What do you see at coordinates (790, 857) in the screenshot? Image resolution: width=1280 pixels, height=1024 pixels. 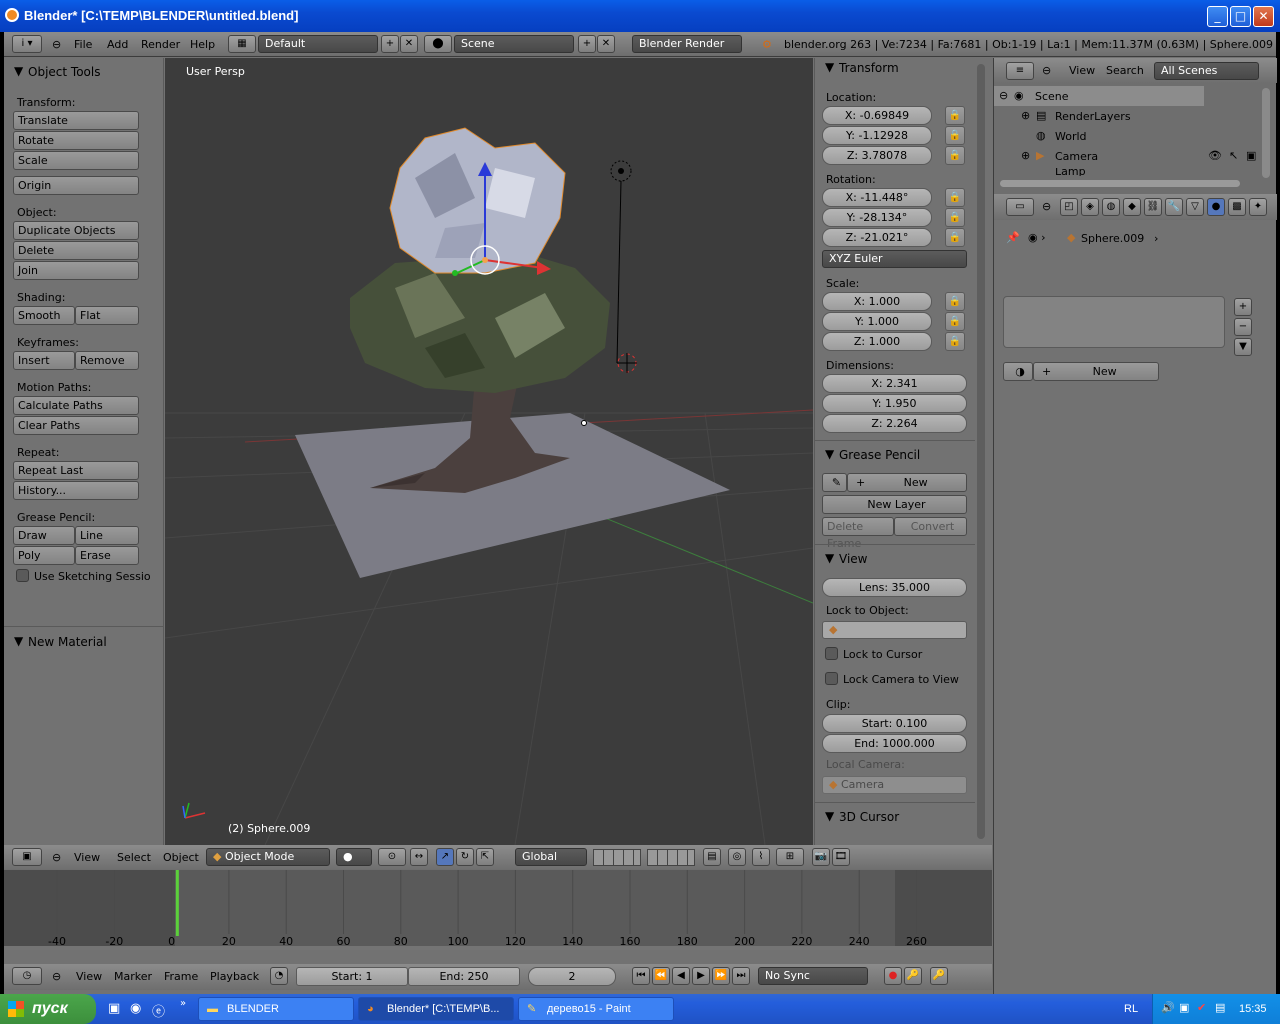 I see `snap-element-icon: ⊞` at bounding box center [790, 857].